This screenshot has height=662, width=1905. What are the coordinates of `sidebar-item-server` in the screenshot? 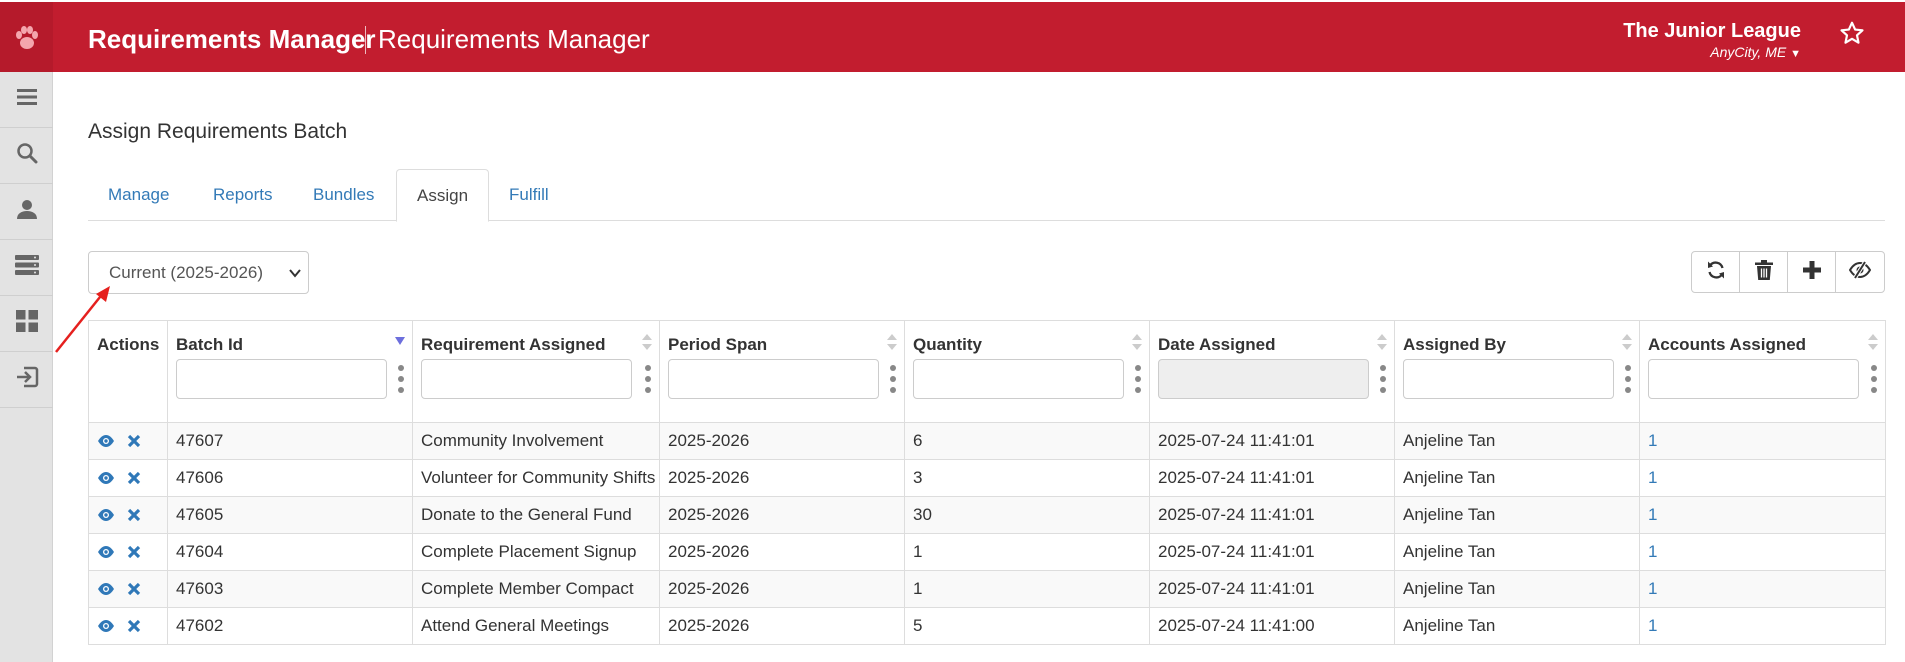 It's located at (26, 268).